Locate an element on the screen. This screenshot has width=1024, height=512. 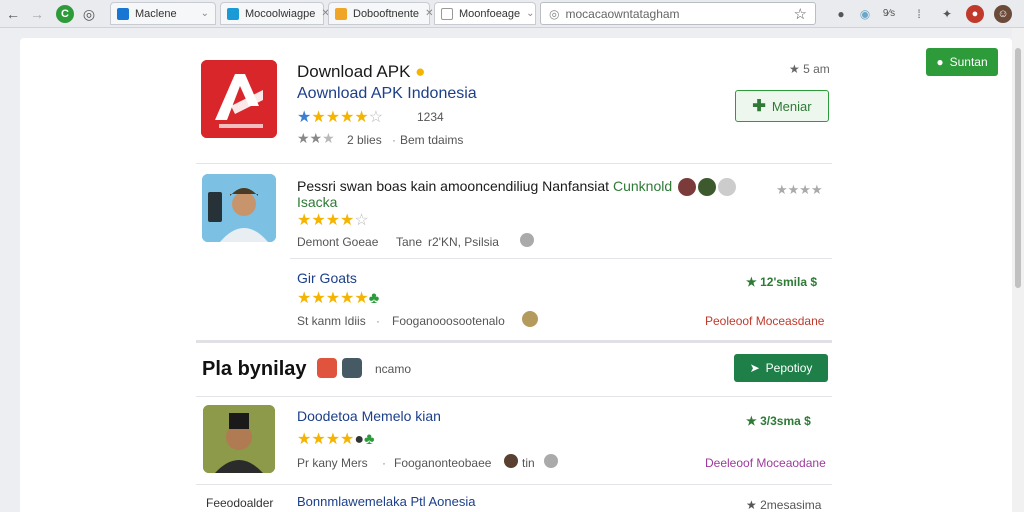
tab-3: Dobooftnente ✕ is located at coordinates (380, 13).